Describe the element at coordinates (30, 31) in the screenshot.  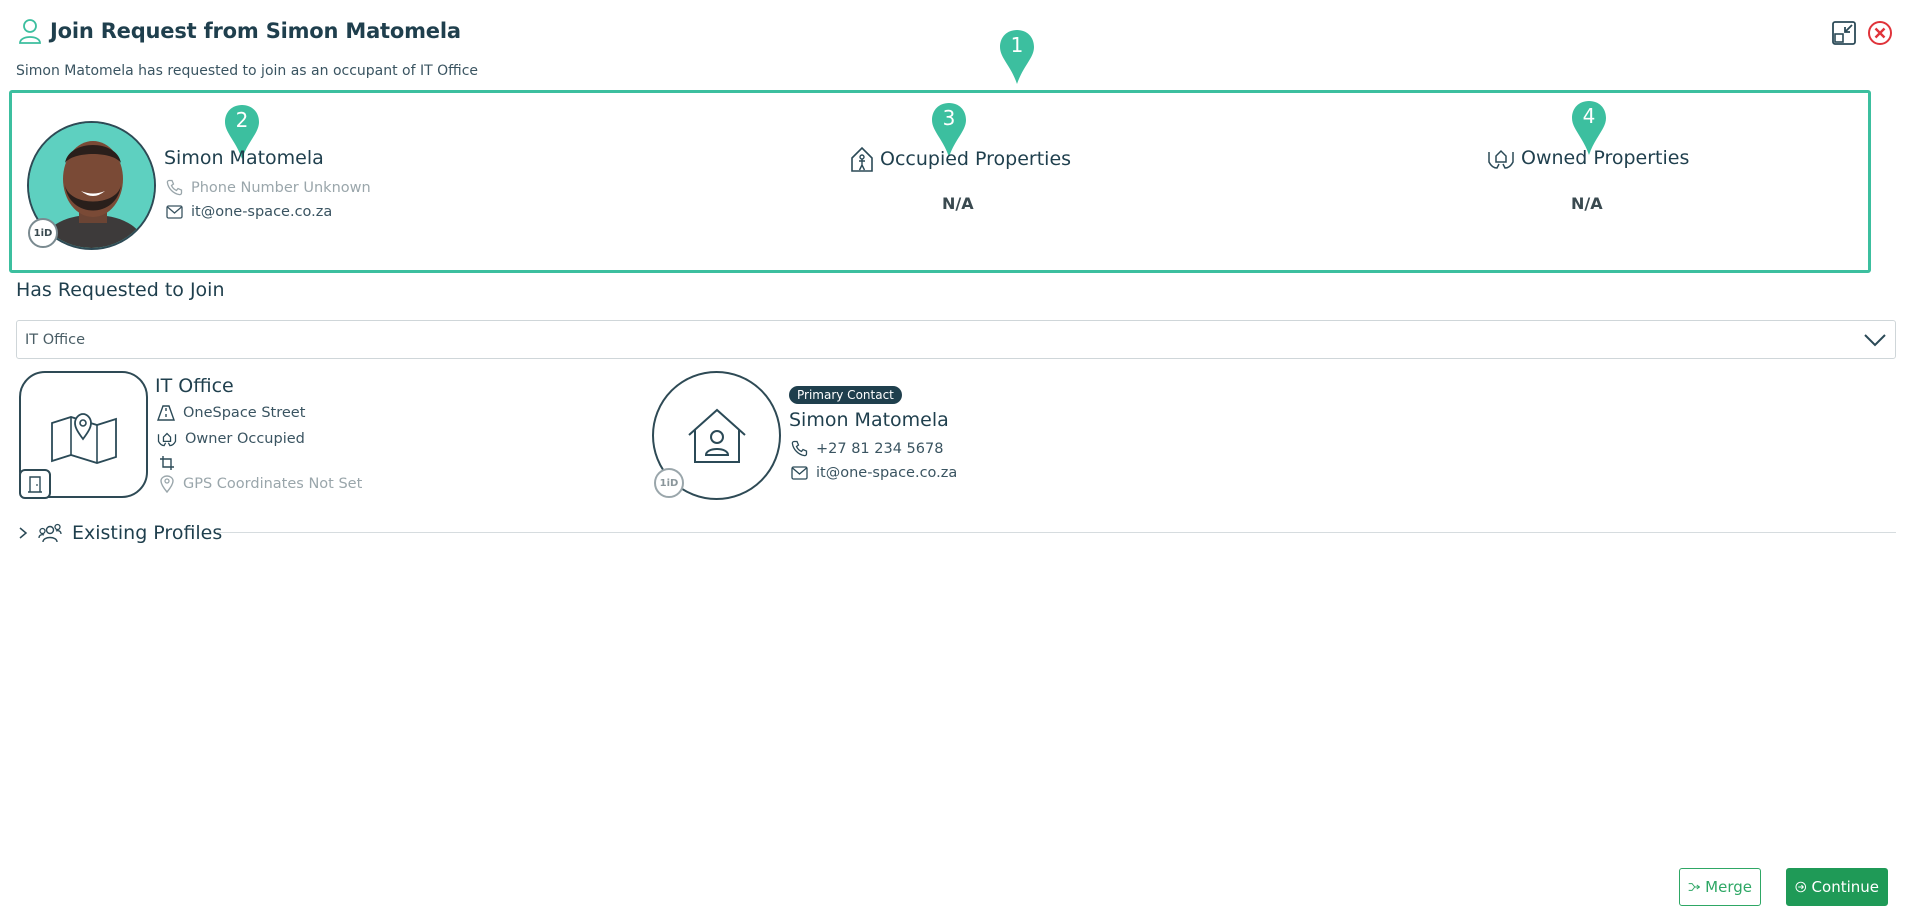
I see `user-icon` at that location.